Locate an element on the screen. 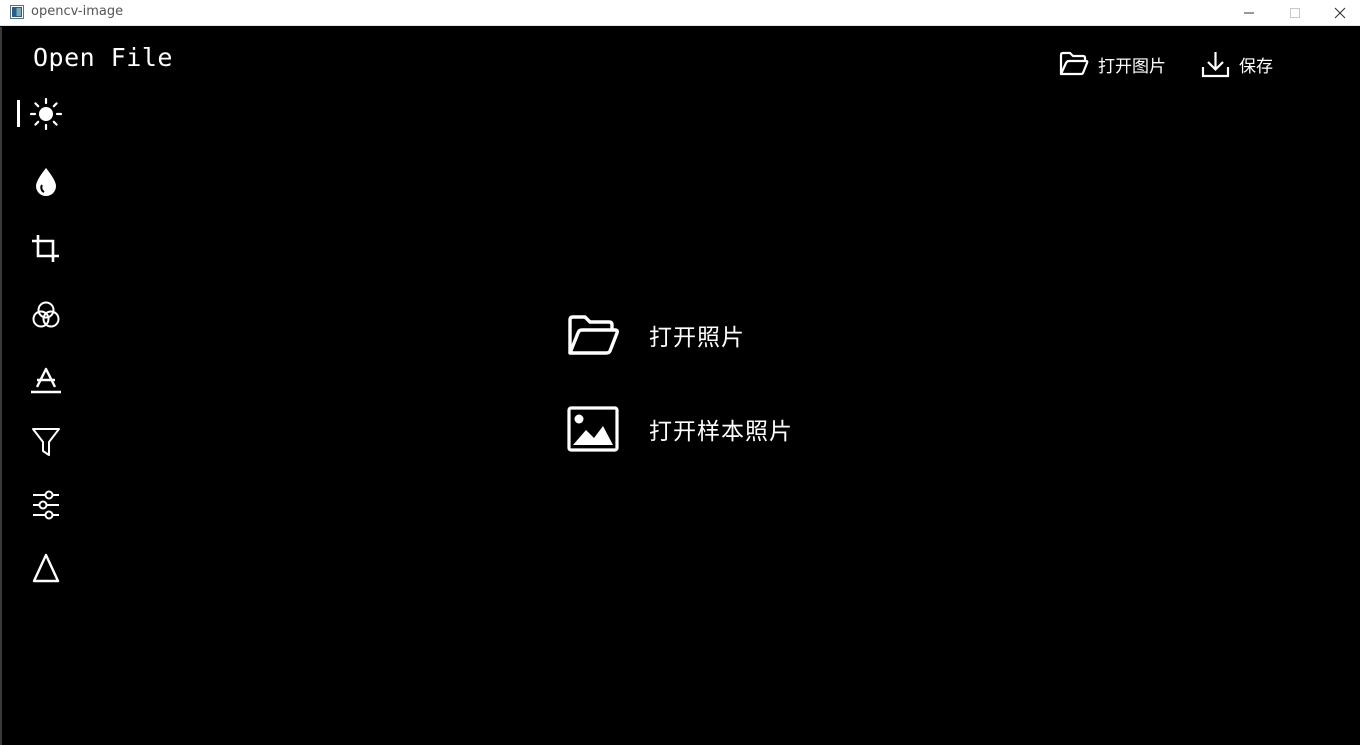 This screenshot has width=1360, height=745. sliders-icon is located at coordinates (46, 505).